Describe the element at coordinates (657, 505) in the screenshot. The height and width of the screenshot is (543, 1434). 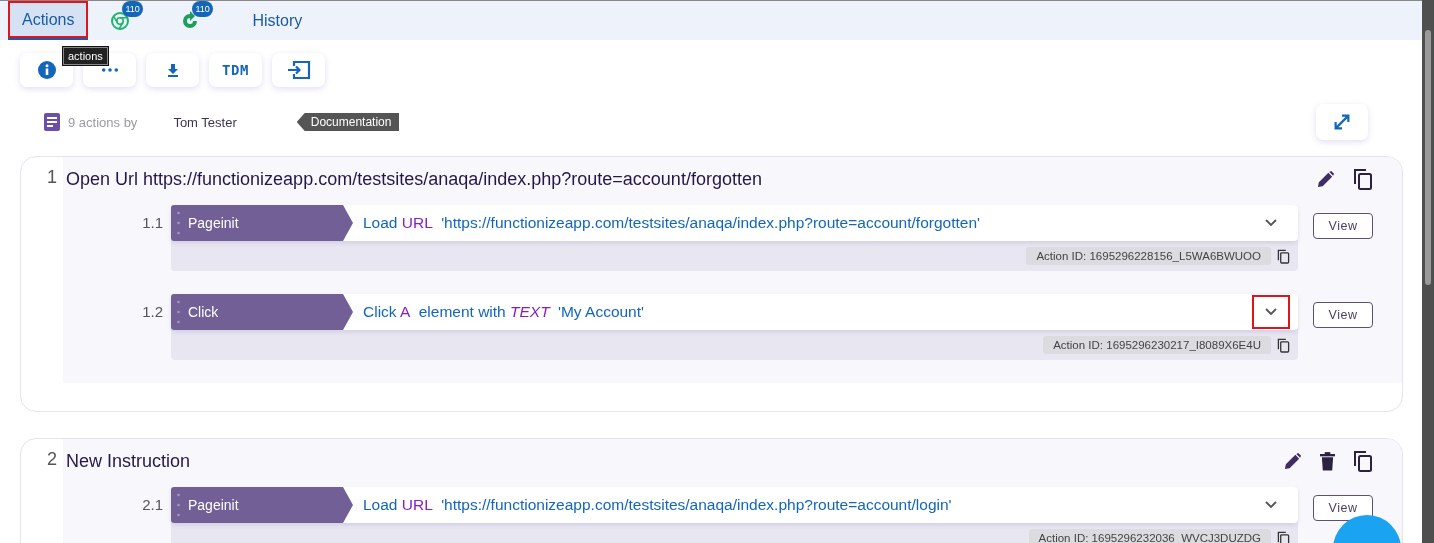
I see `action-description: Load URL 'https://functionizeapp.com/testsites/anaqa/index.php?route=account/login'` at that location.